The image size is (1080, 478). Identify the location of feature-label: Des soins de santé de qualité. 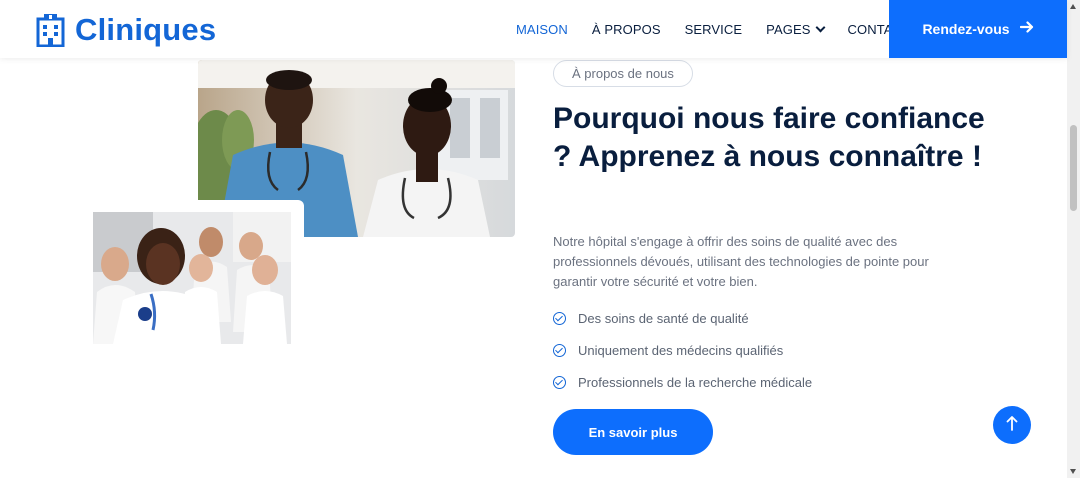
(663, 318).